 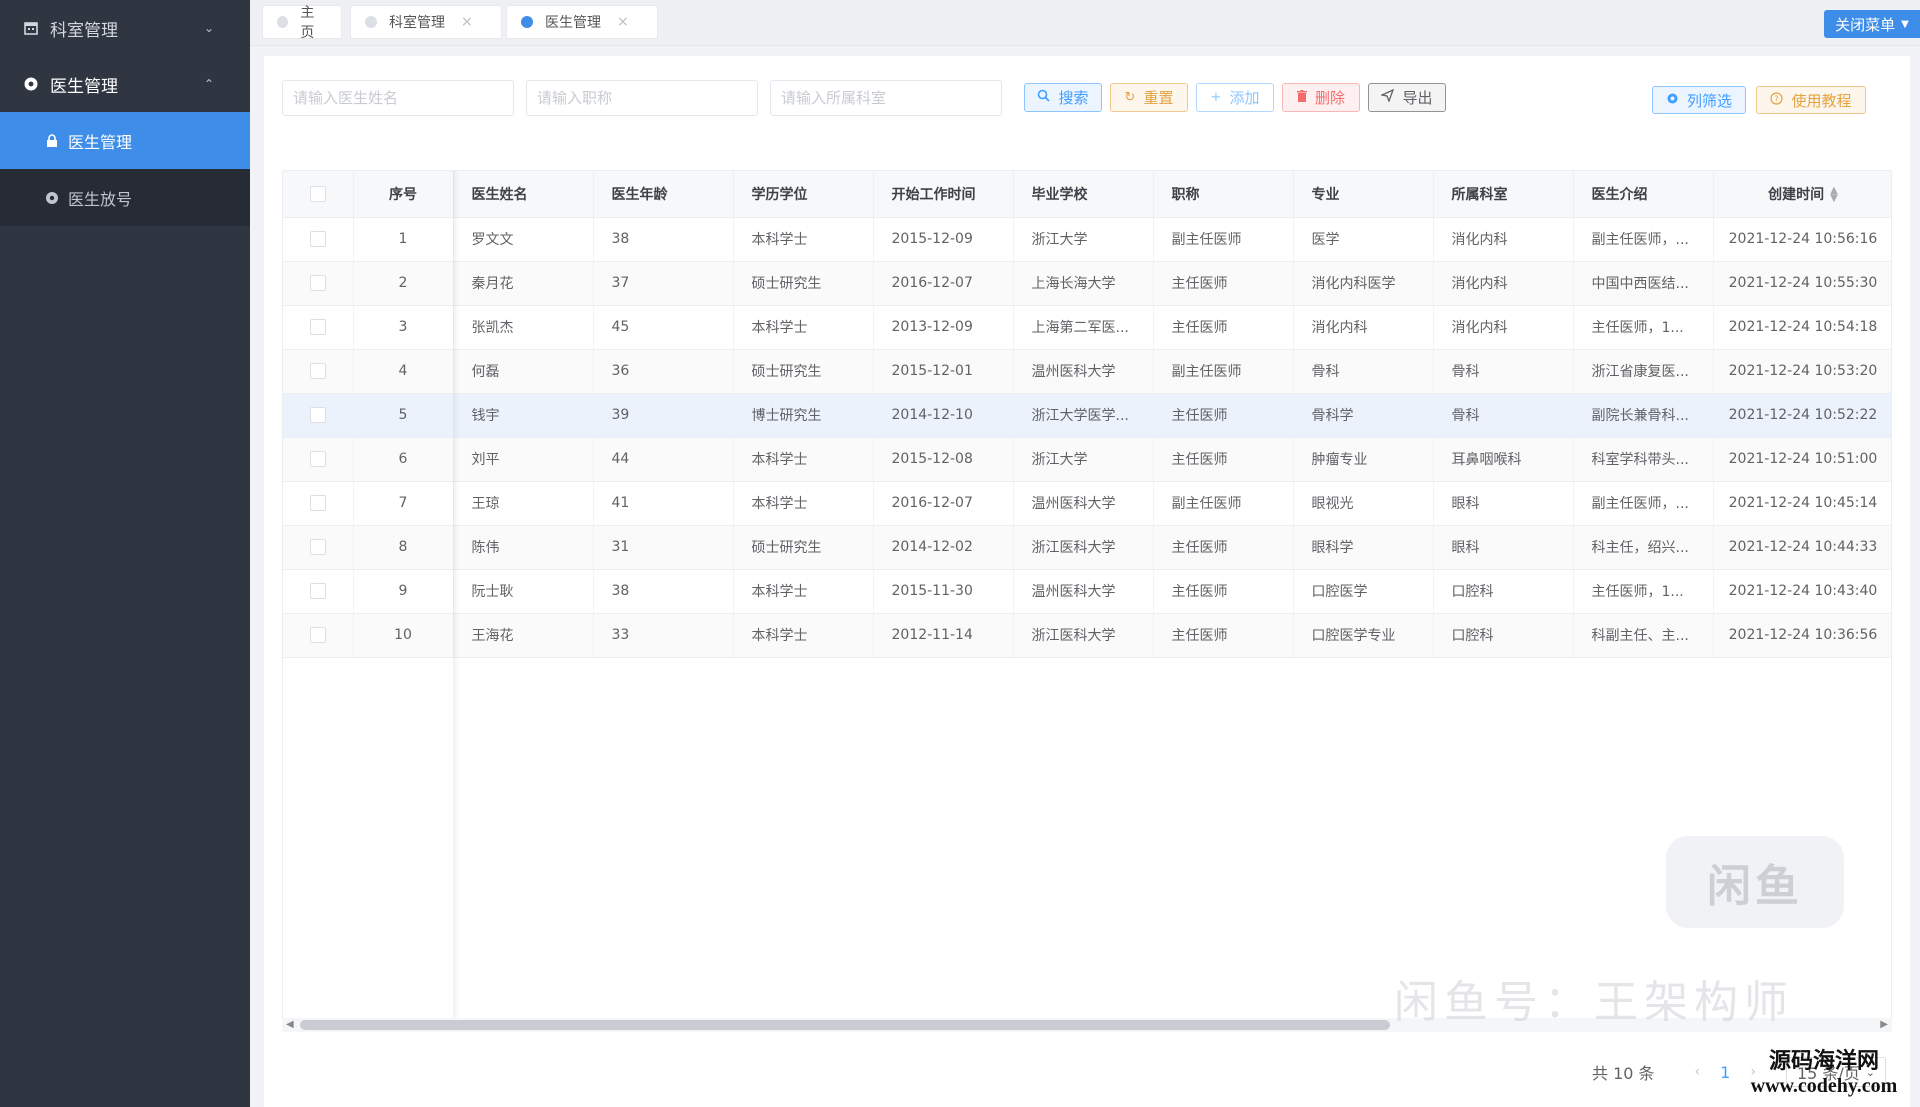 What do you see at coordinates (1063, 97) in the screenshot?
I see `search-button: 搜索` at bounding box center [1063, 97].